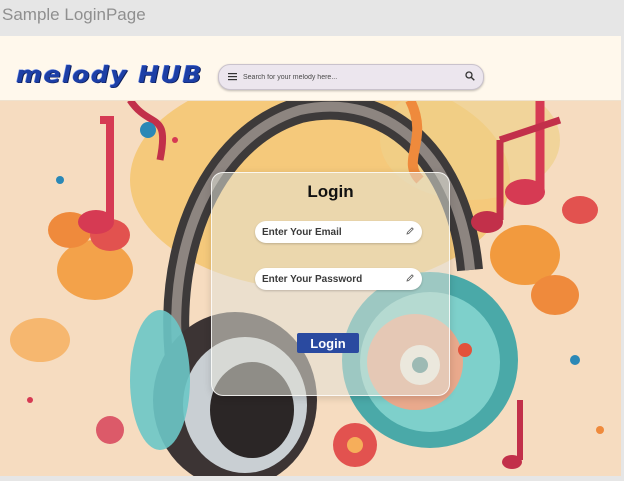  I want to click on password-field, so click(338, 279).